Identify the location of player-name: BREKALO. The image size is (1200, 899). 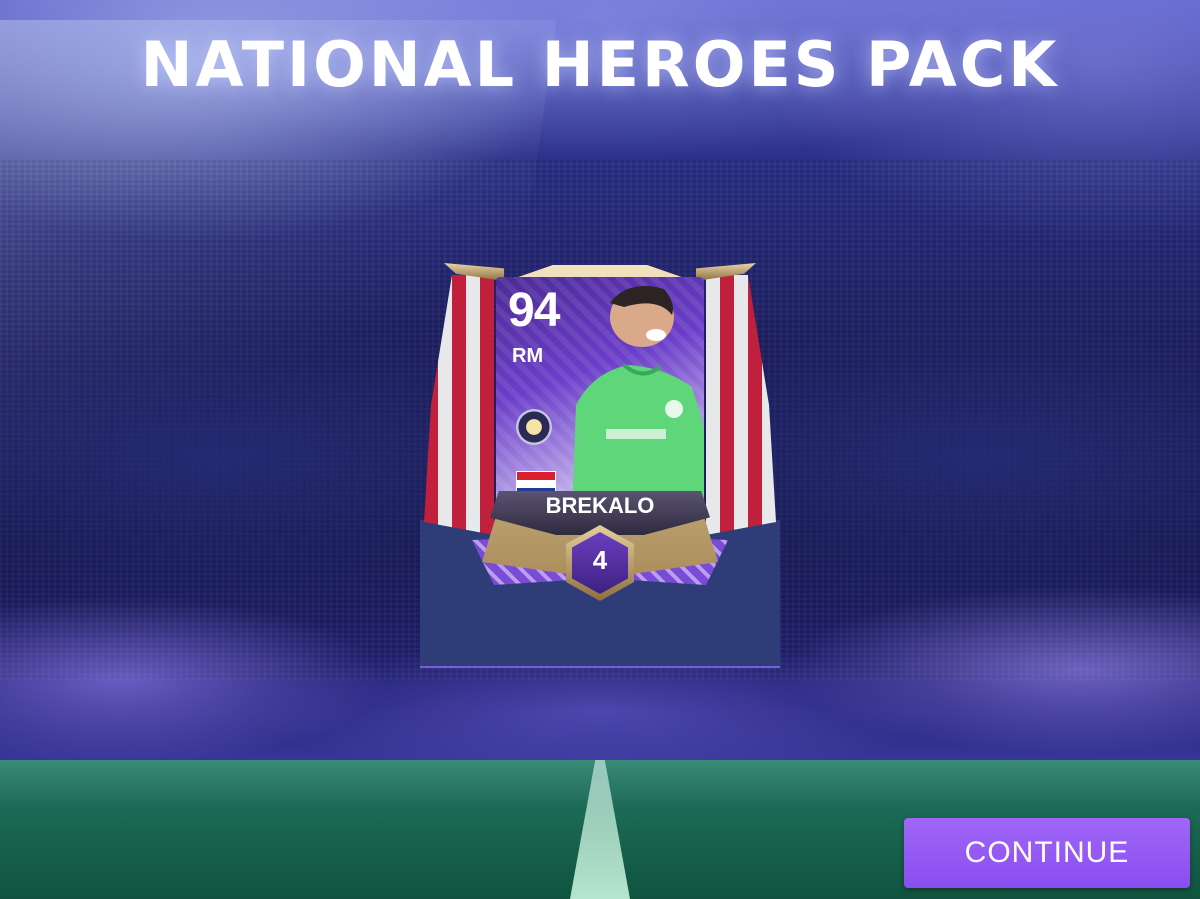
(600, 505).